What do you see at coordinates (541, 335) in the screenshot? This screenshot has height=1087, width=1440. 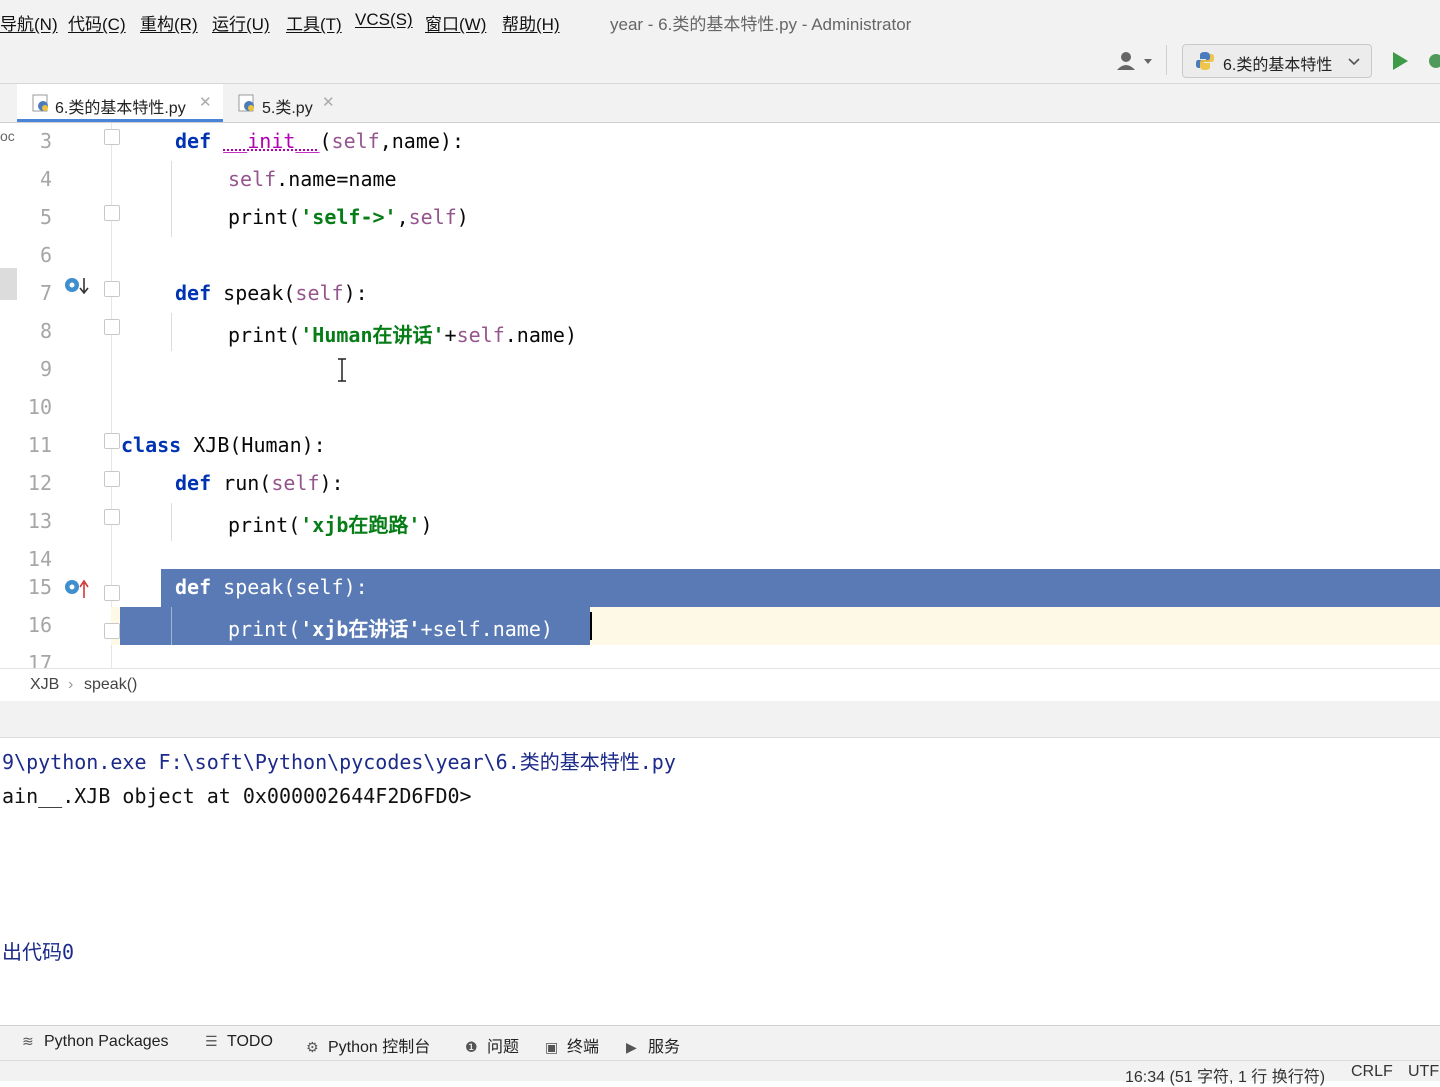 I see `code-token: .name)` at bounding box center [541, 335].